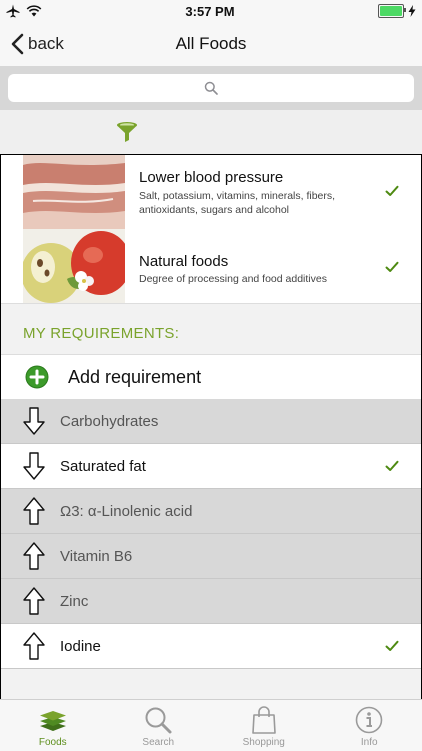 Image resolution: width=422 pixels, height=751 pixels. I want to click on status-right, so click(400, 11).